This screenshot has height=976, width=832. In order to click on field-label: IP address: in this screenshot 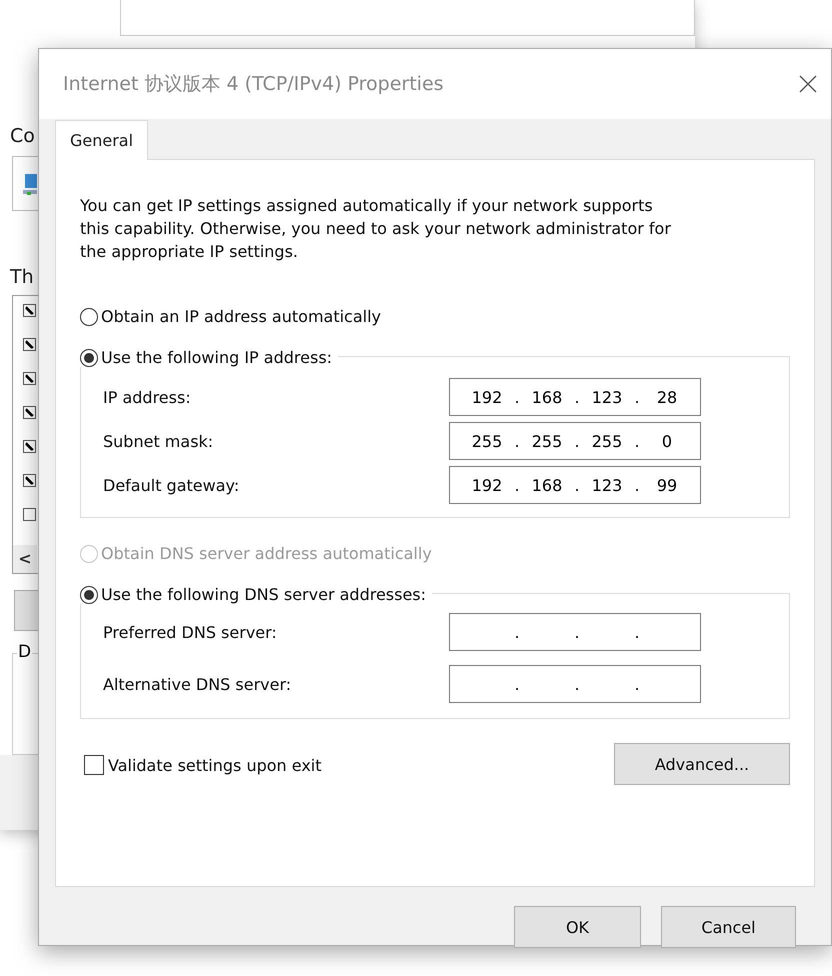, I will do `click(147, 397)`.